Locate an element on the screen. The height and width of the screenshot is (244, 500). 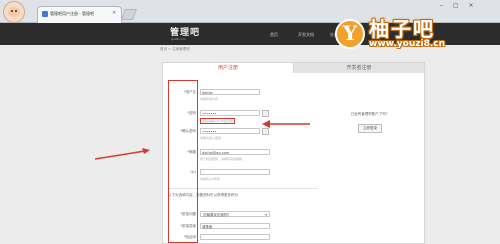
qq-input is located at coordinates (235, 172).